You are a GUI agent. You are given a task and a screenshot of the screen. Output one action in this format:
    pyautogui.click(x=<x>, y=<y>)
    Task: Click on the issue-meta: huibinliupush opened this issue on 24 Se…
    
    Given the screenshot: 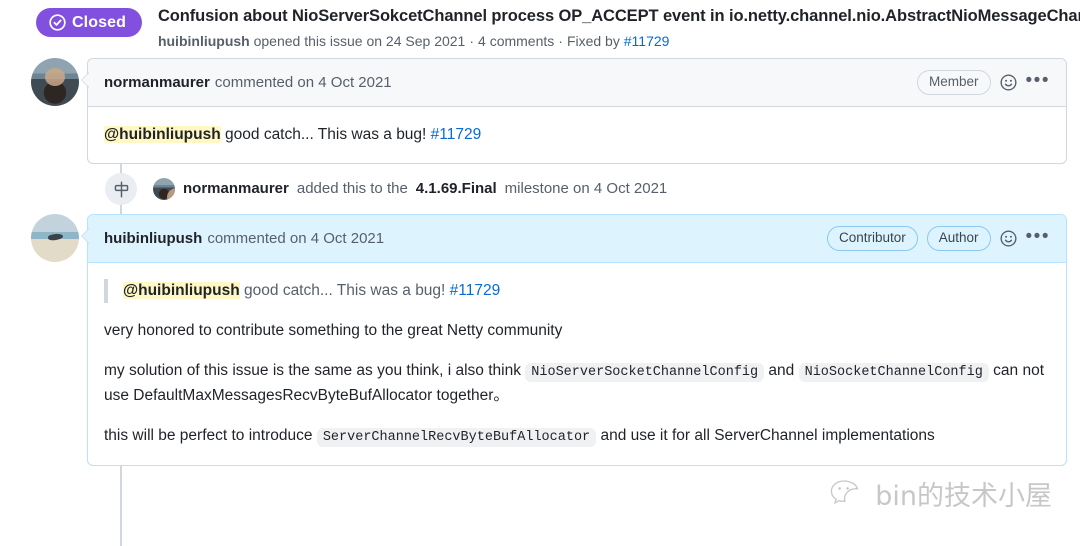 What is the action you would take?
    pyautogui.click(x=413, y=40)
    